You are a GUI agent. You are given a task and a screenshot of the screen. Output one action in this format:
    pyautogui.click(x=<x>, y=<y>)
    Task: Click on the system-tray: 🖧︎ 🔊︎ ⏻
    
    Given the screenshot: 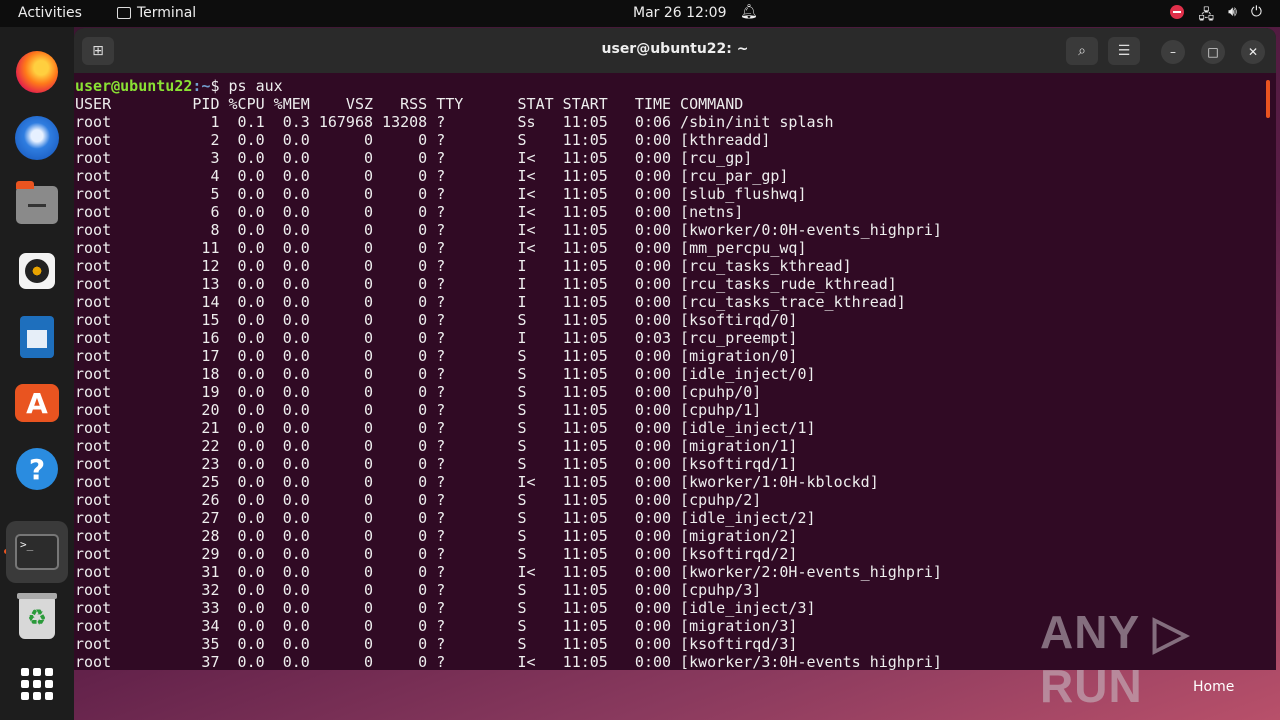 What is the action you would take?
    pyautogui.click(x=1216, y=16)
    